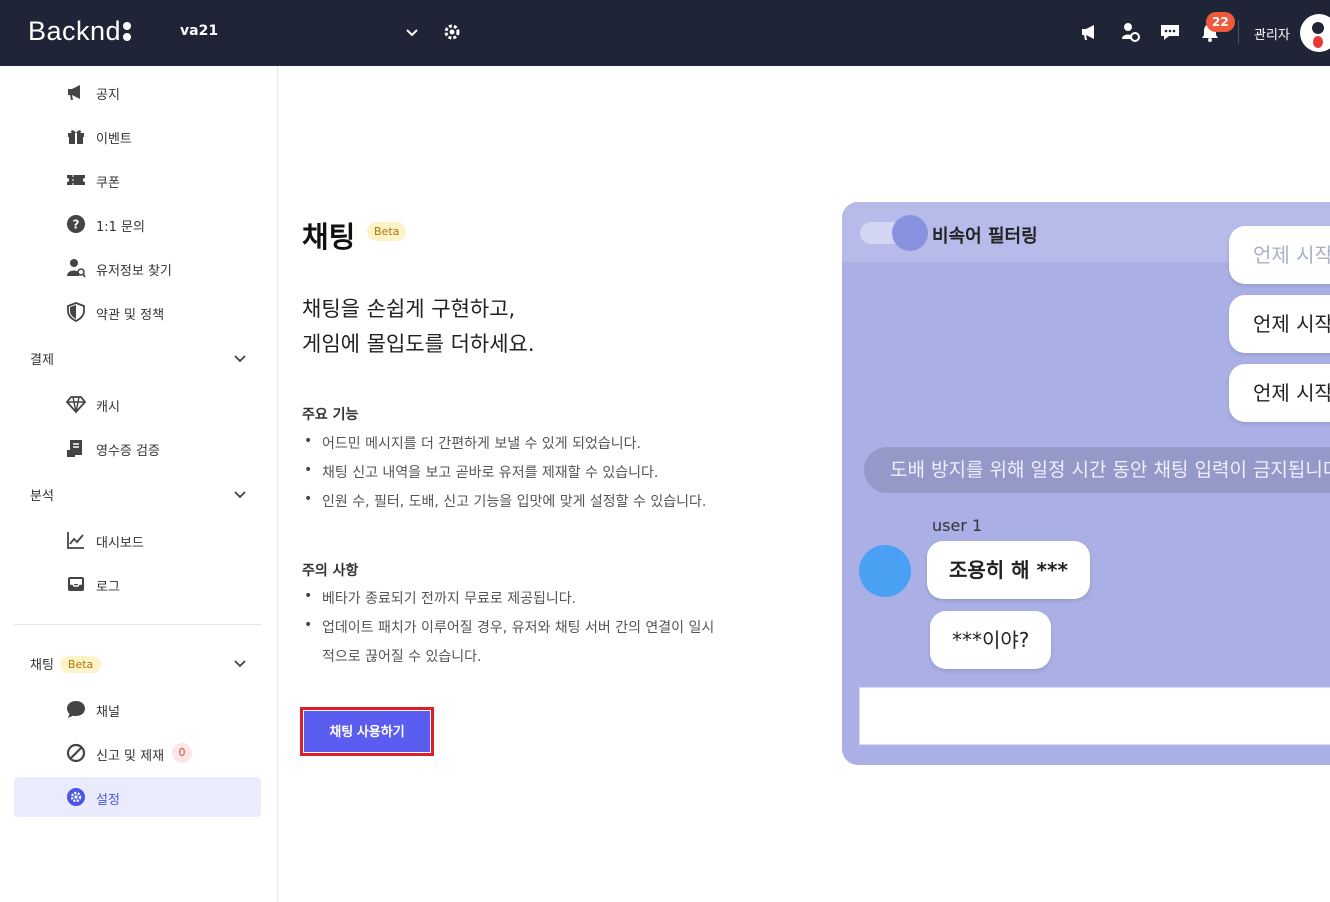  What do you see at coordinates (1170, 32) in the screenshot?
I see `chat-icon` at bounding box center [1170, 32].